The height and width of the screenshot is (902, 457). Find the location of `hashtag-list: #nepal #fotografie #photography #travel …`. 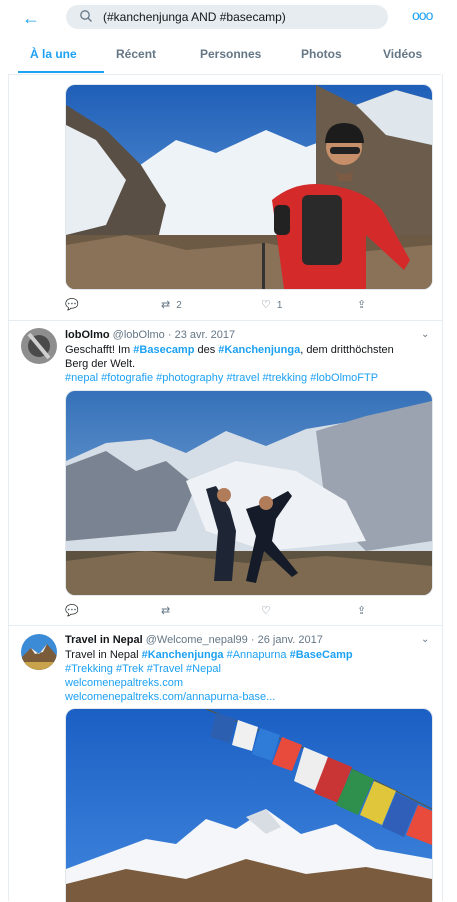

hashtag-list: #nepal #fotografie #photography #travel … is located at coordinates (252, 378).